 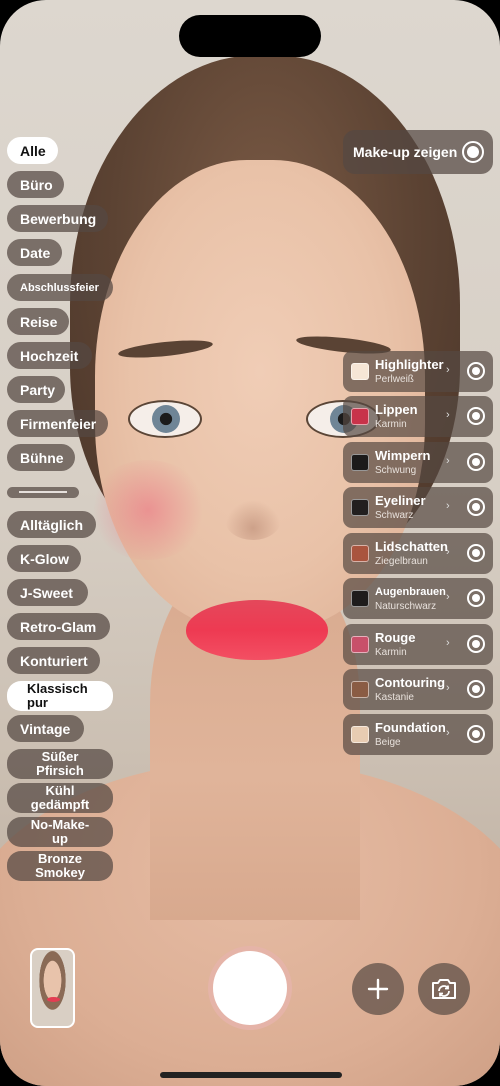 What do you see at coordinates (473, 152) in the screenshot?
I see `toggle-radio-icon` at bounding box center [473, 152].